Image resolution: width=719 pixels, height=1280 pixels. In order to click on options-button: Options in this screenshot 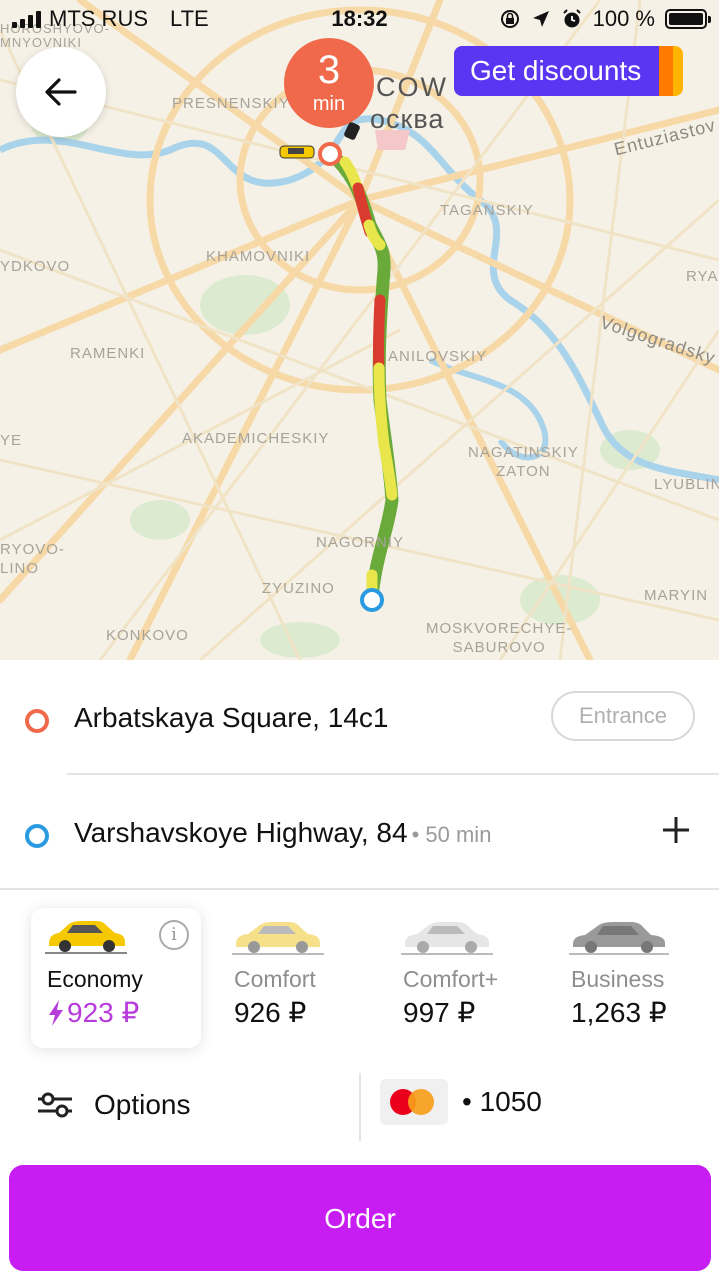, I will do `click(113, 1105)`.